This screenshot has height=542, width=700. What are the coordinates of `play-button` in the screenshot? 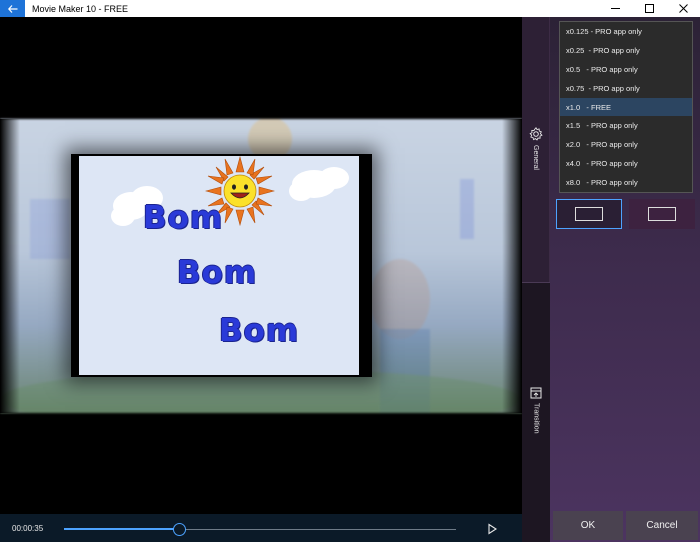 It's located at (492, 528).